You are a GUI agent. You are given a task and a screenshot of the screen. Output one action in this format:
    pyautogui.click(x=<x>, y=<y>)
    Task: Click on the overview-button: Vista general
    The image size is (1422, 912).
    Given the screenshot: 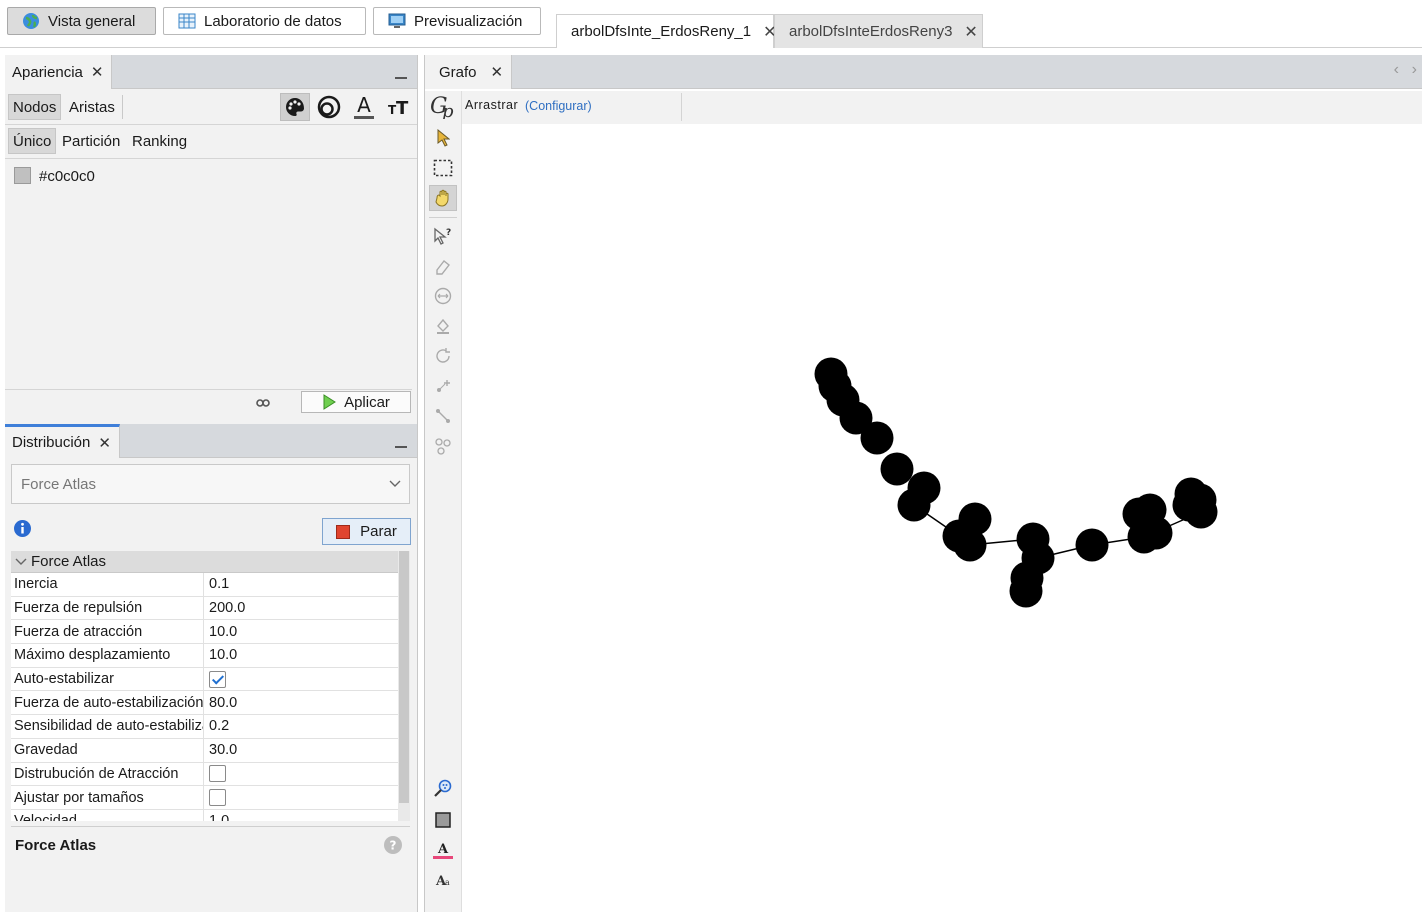 What is the action you would take?
    pyautogui.click(x=81, y=21)
    